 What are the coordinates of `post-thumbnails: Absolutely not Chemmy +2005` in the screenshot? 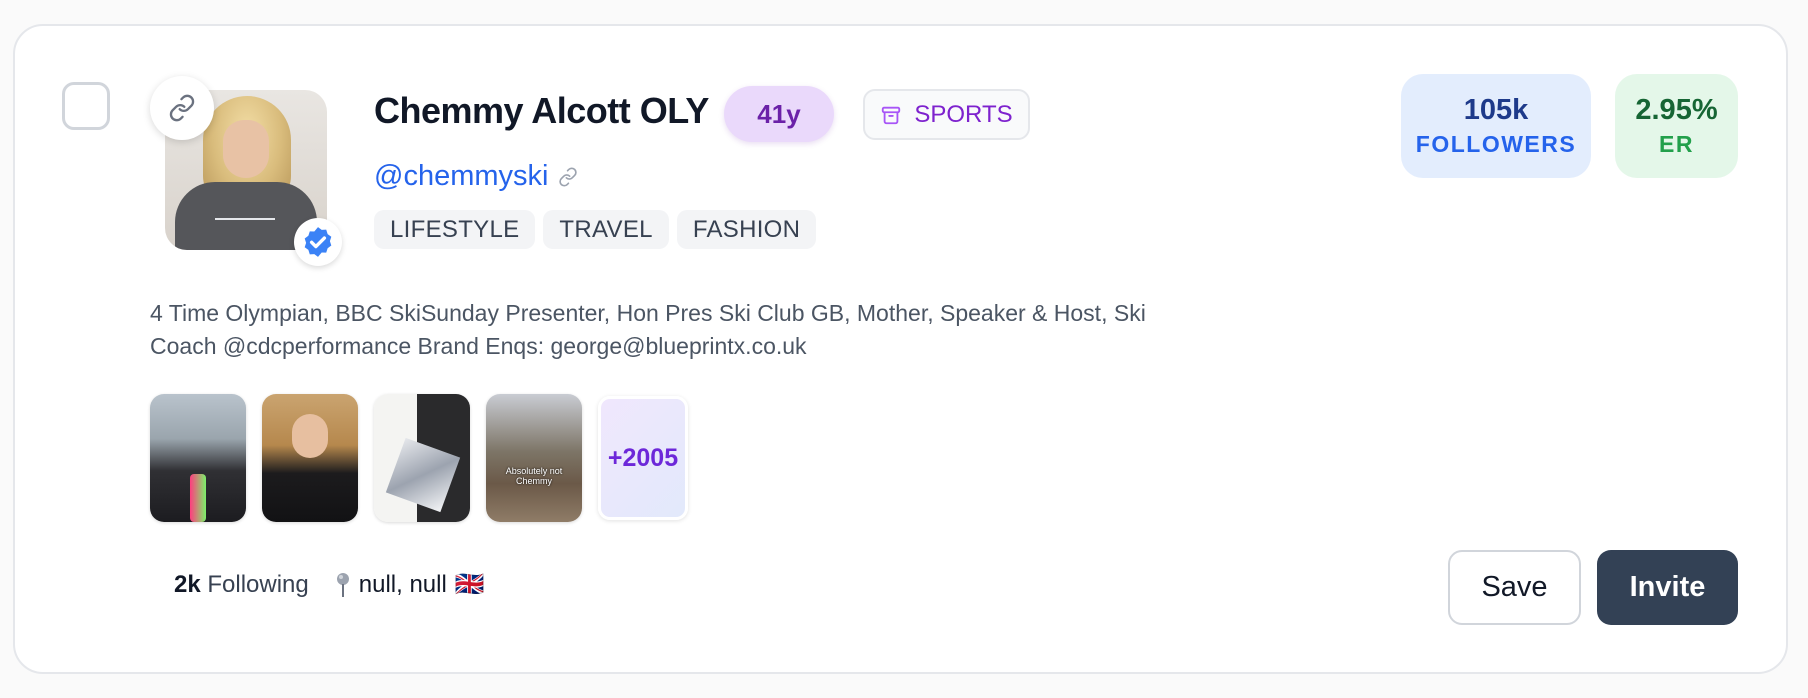 It's located at (419, 458).